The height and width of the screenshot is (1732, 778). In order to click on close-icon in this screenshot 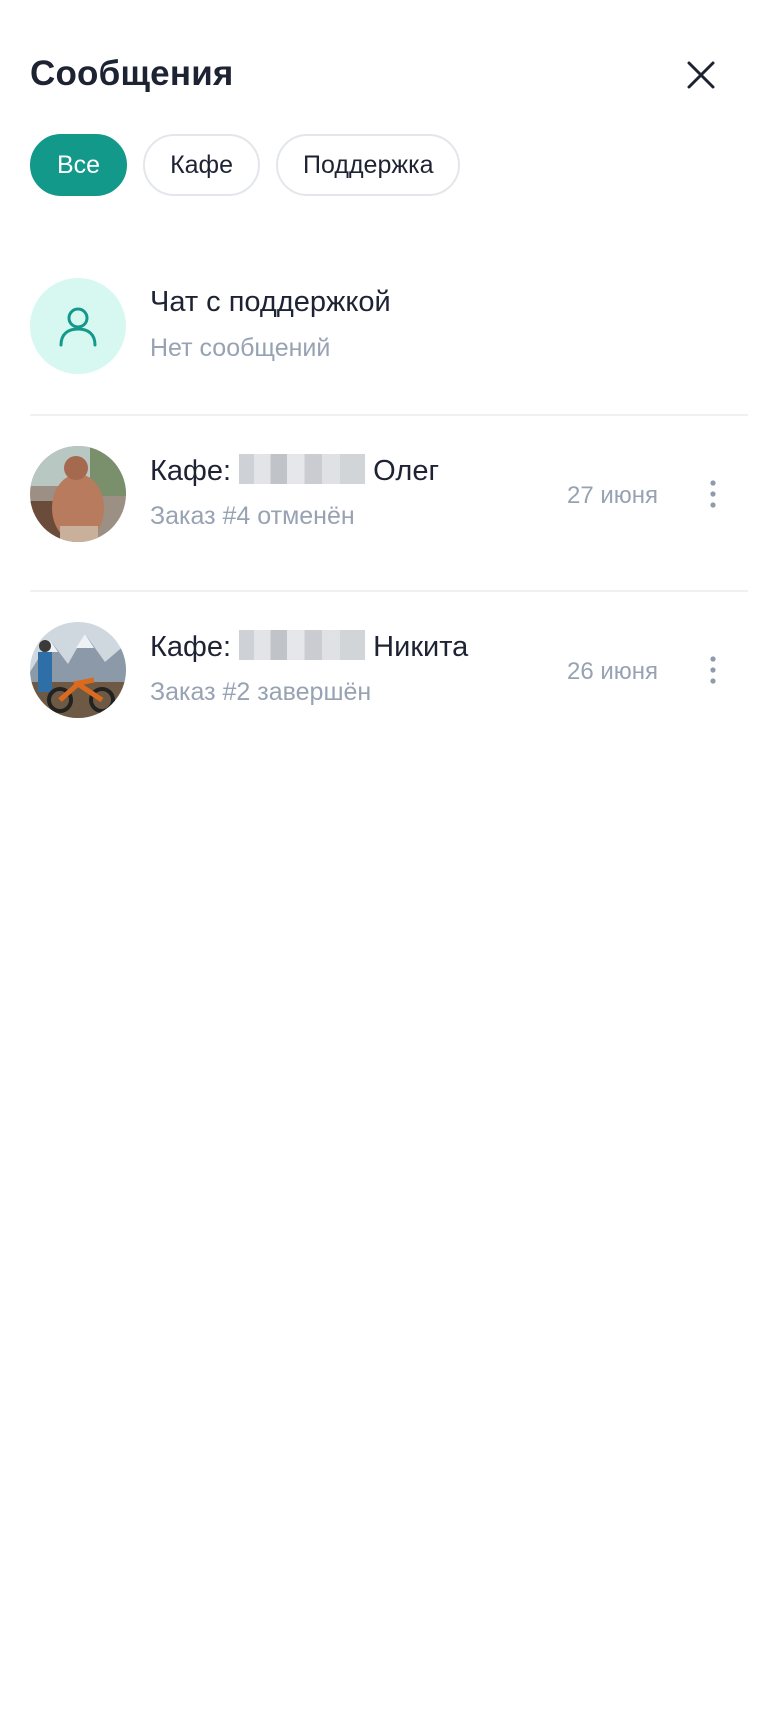, I will do `click(701, 75)`.